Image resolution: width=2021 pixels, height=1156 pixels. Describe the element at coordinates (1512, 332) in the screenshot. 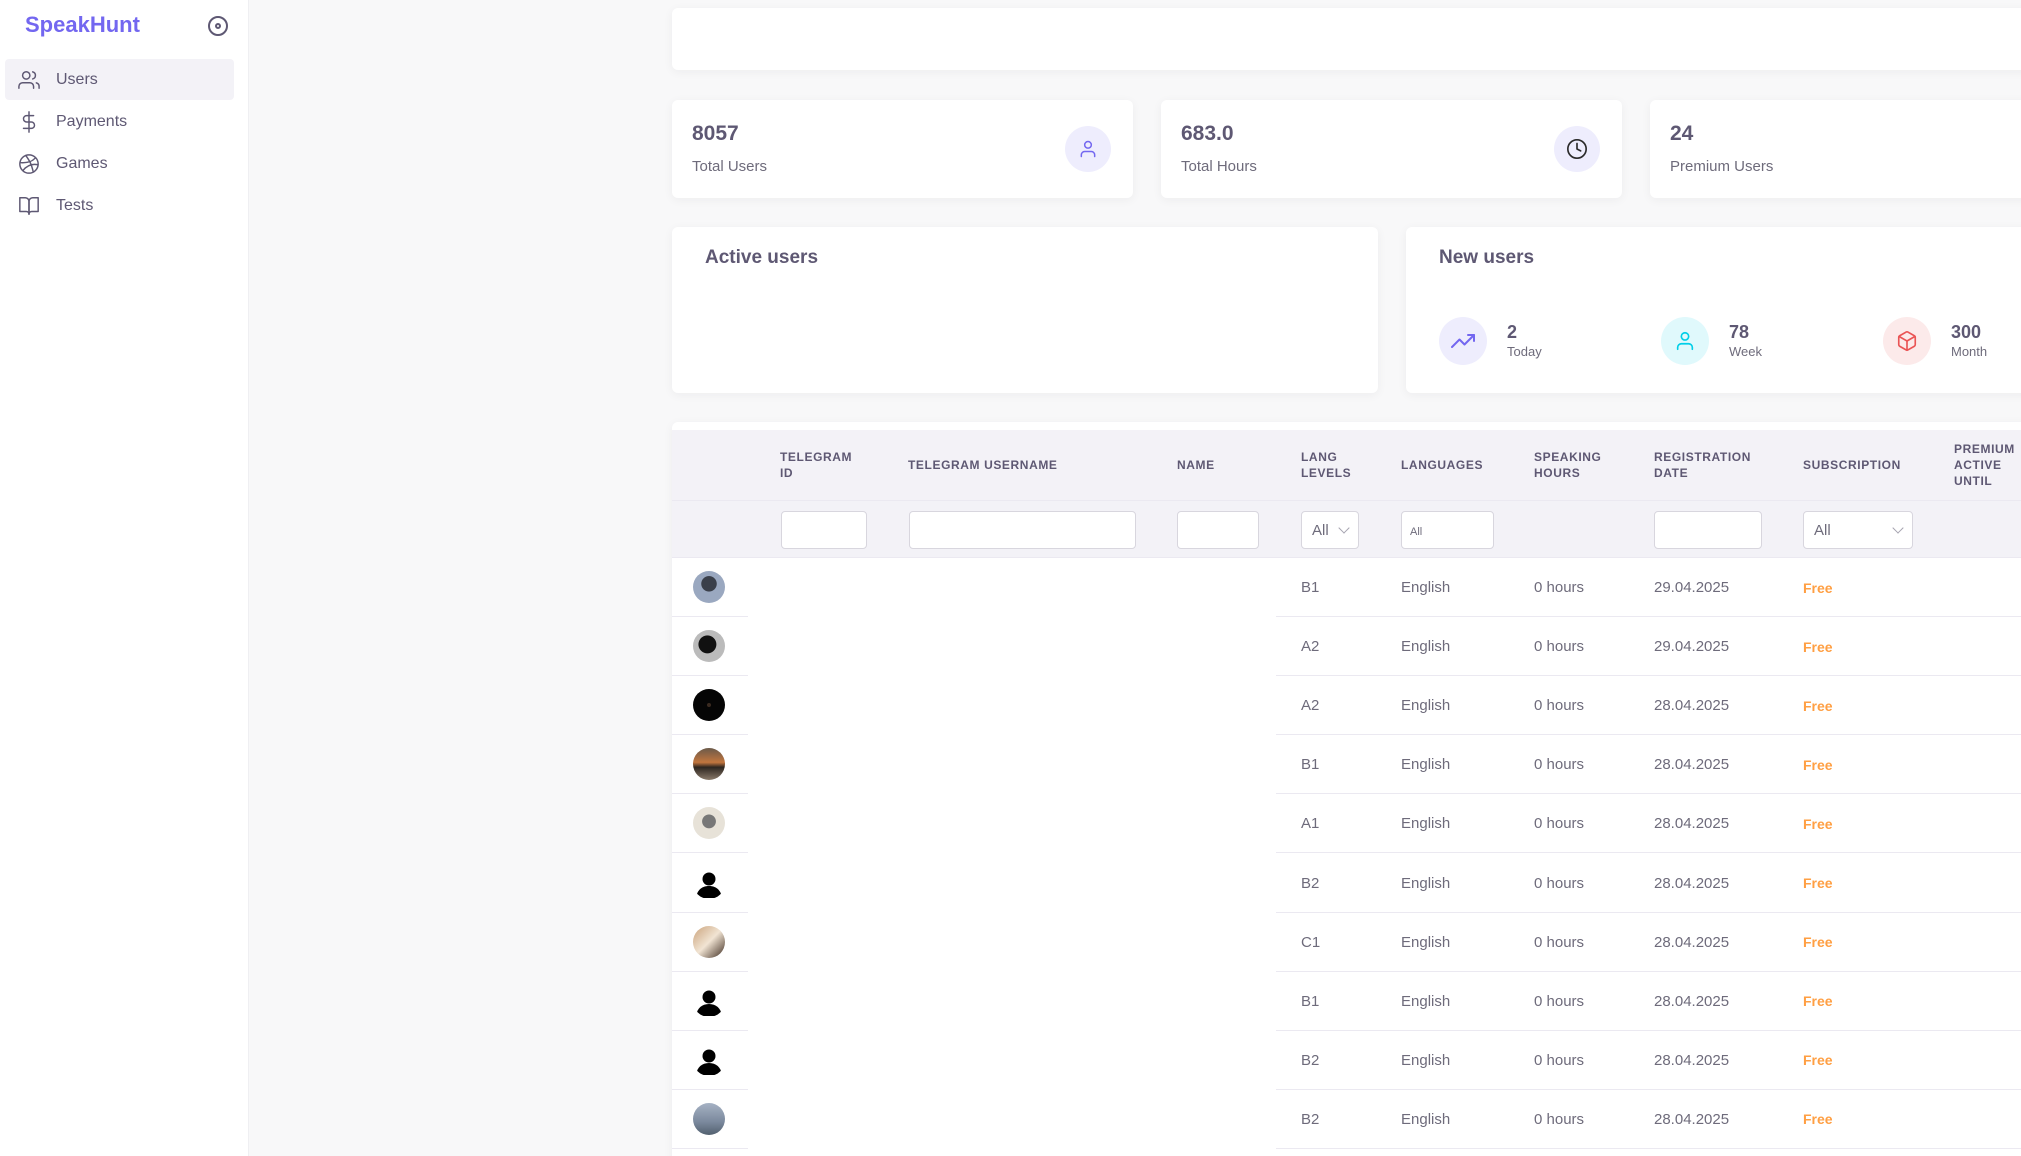

I see `metric-value: 2` at that location.